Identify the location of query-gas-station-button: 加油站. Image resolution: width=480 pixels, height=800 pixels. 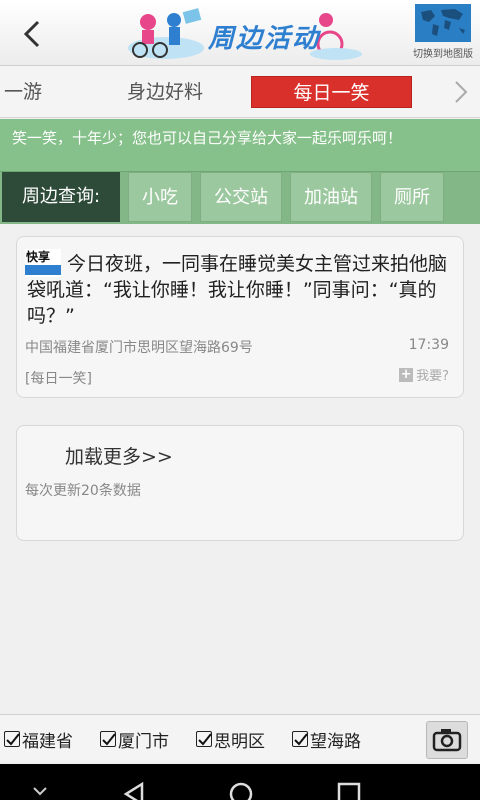
(331, 197).